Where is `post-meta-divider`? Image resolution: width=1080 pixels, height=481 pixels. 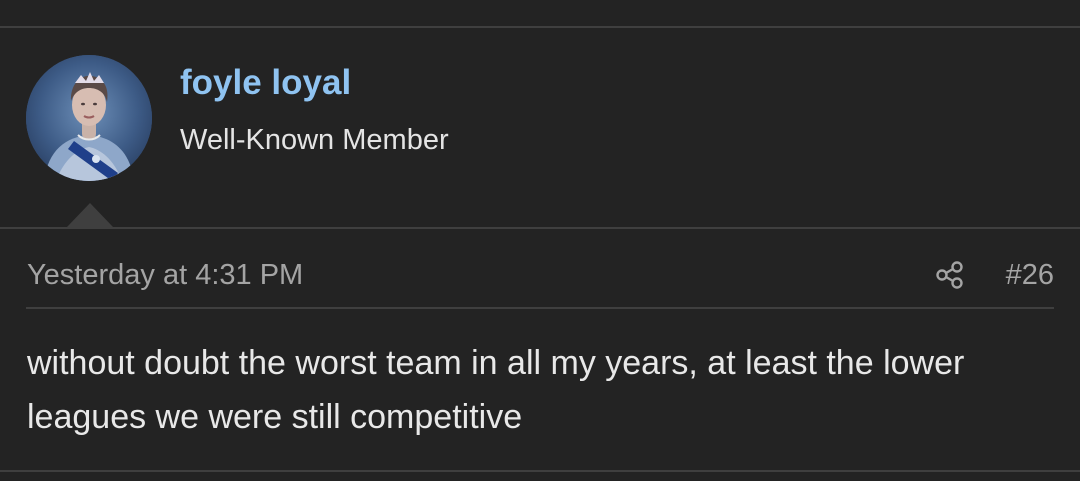 post-meta-divider is located at coordinates (540, 308).